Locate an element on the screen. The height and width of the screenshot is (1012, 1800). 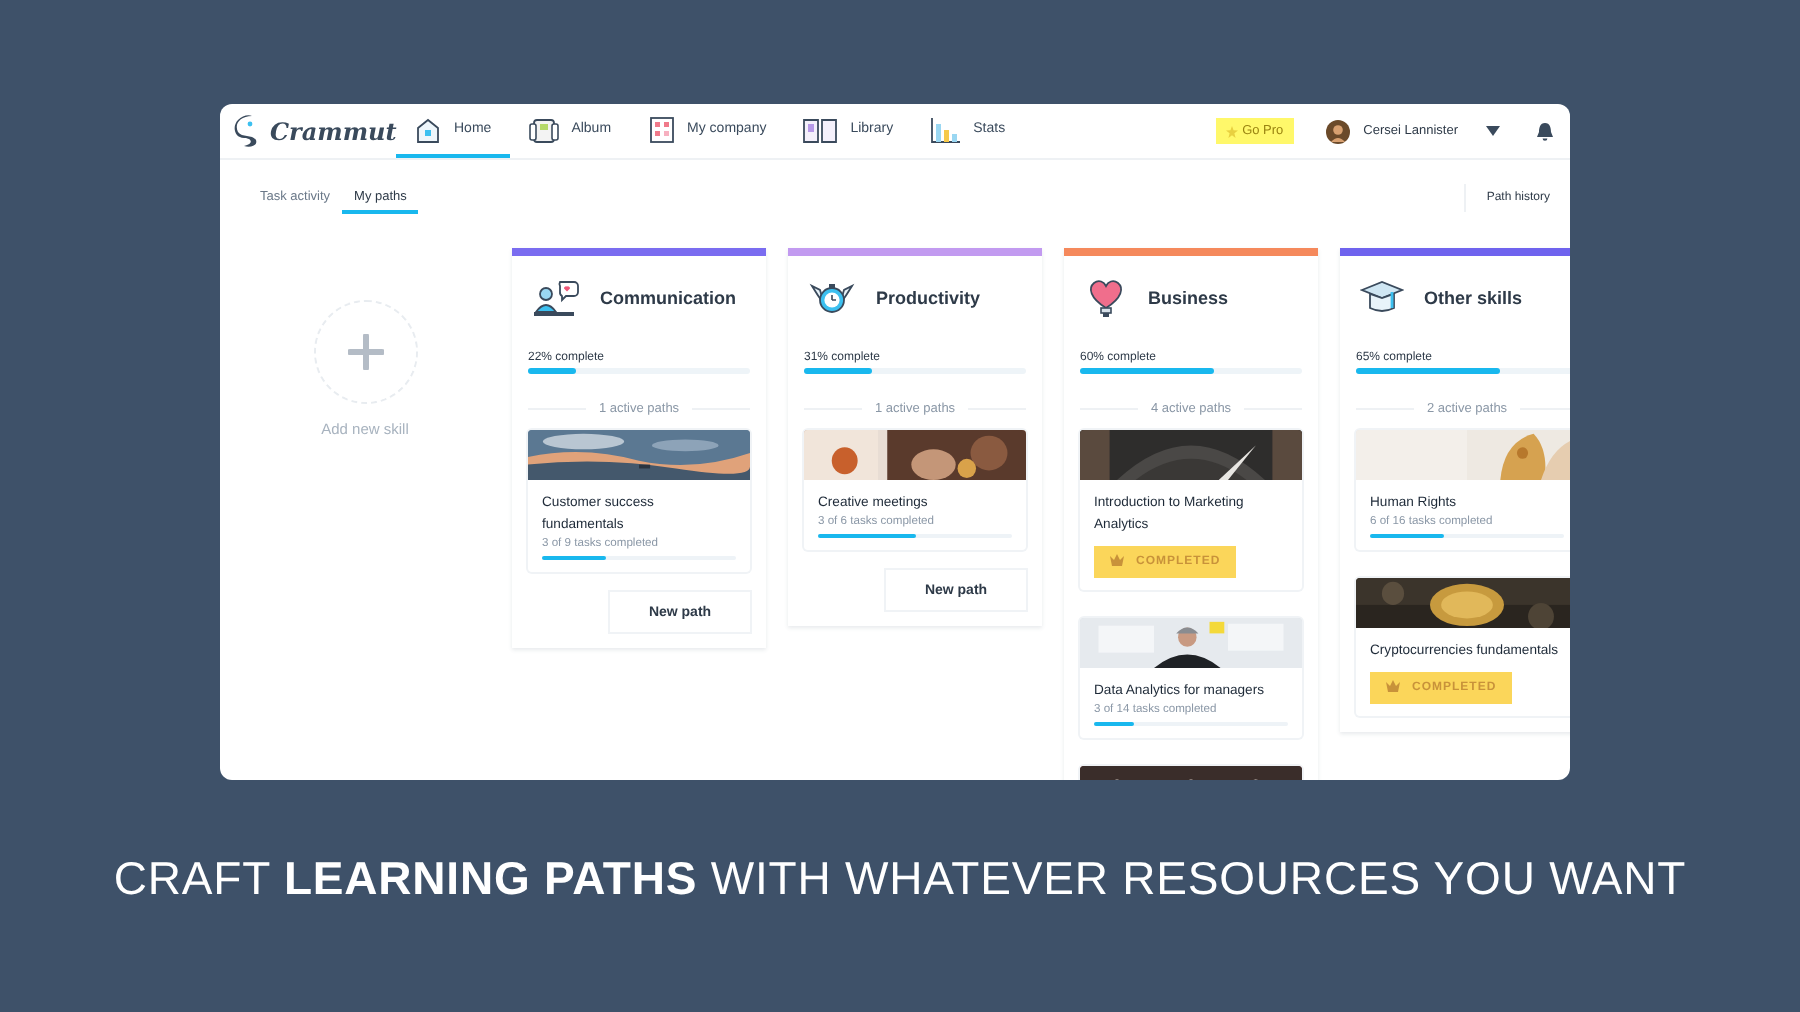
heart-bulb-icon is located at coordinates (1106, 298).